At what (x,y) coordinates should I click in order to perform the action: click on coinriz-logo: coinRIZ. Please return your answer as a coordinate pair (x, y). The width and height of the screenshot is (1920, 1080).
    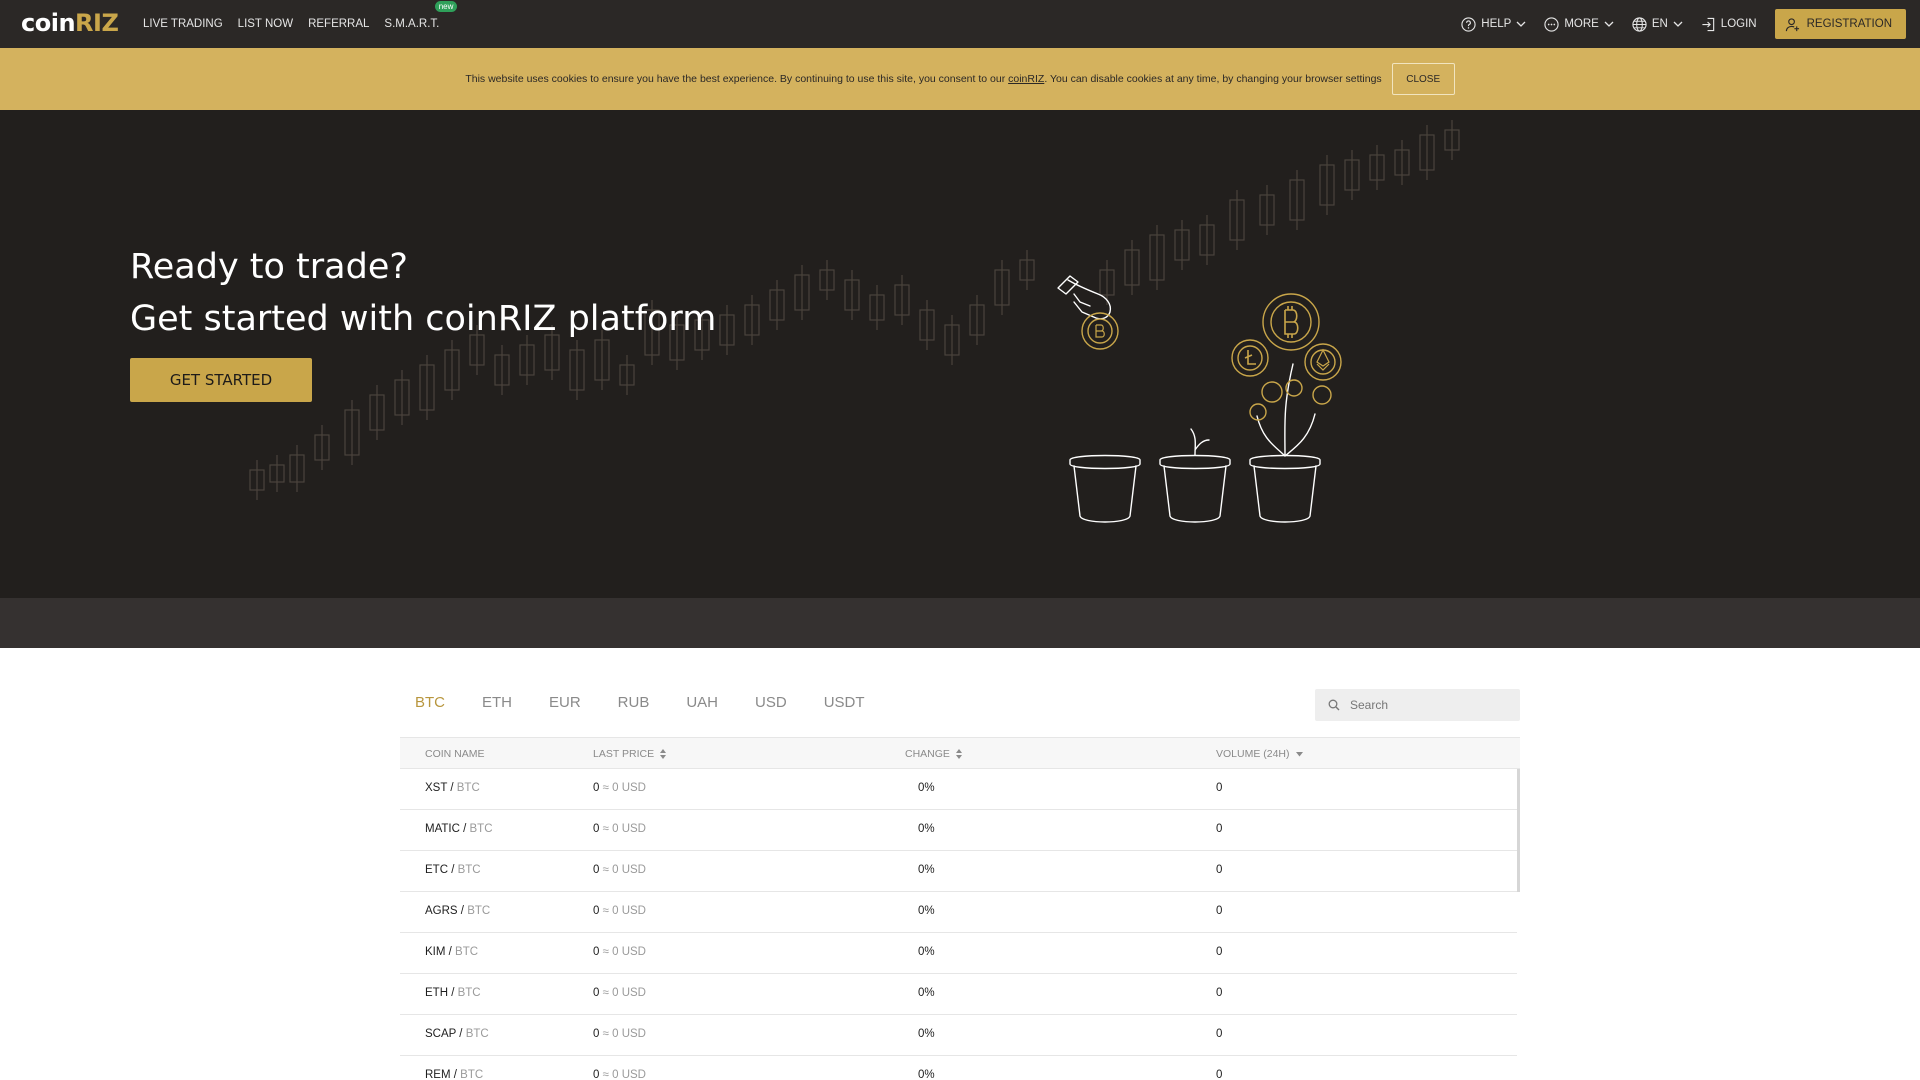
    Looking at the image, I should click on (70, 23).